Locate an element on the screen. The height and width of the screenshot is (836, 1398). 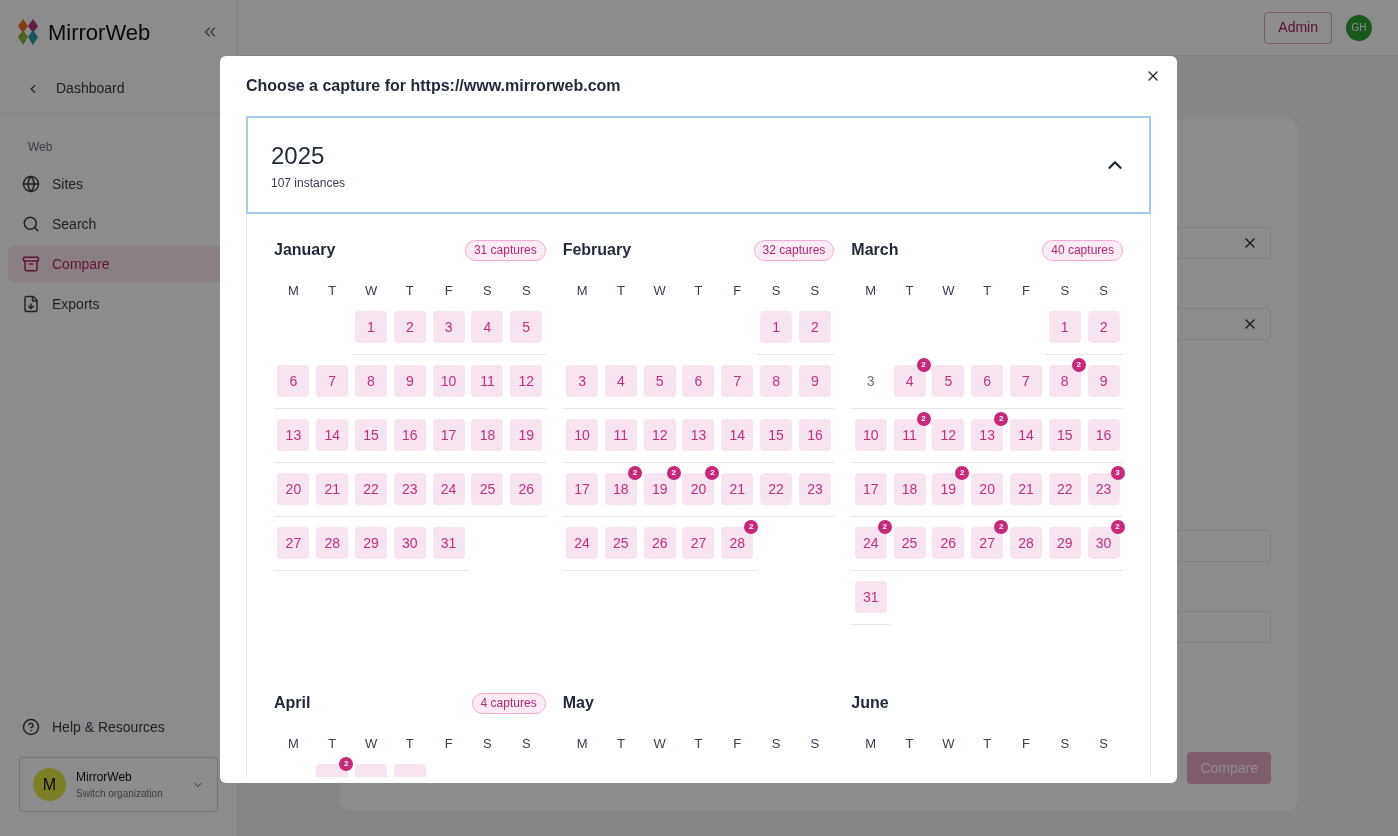
nav-item: Search is located at coordinates (118, 224).